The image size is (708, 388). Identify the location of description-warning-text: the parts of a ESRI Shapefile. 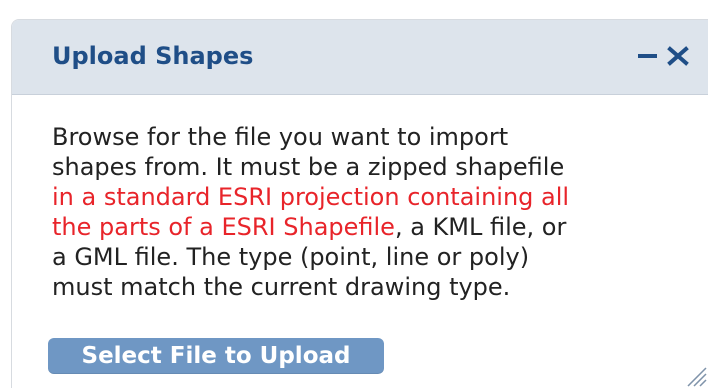
(223, 227).